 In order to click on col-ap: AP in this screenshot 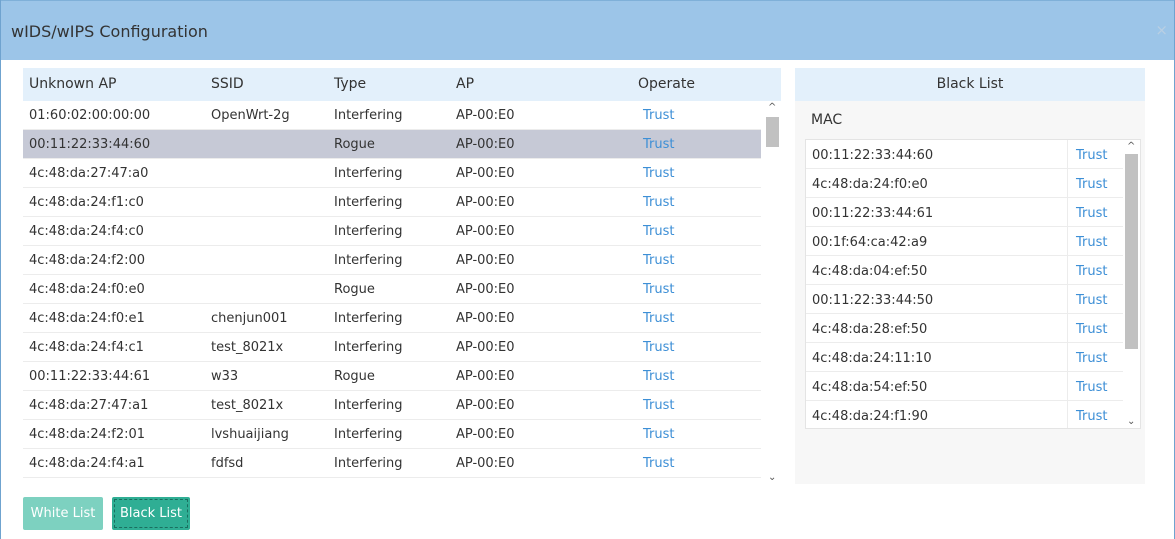, I will do `click(465, 84)`.